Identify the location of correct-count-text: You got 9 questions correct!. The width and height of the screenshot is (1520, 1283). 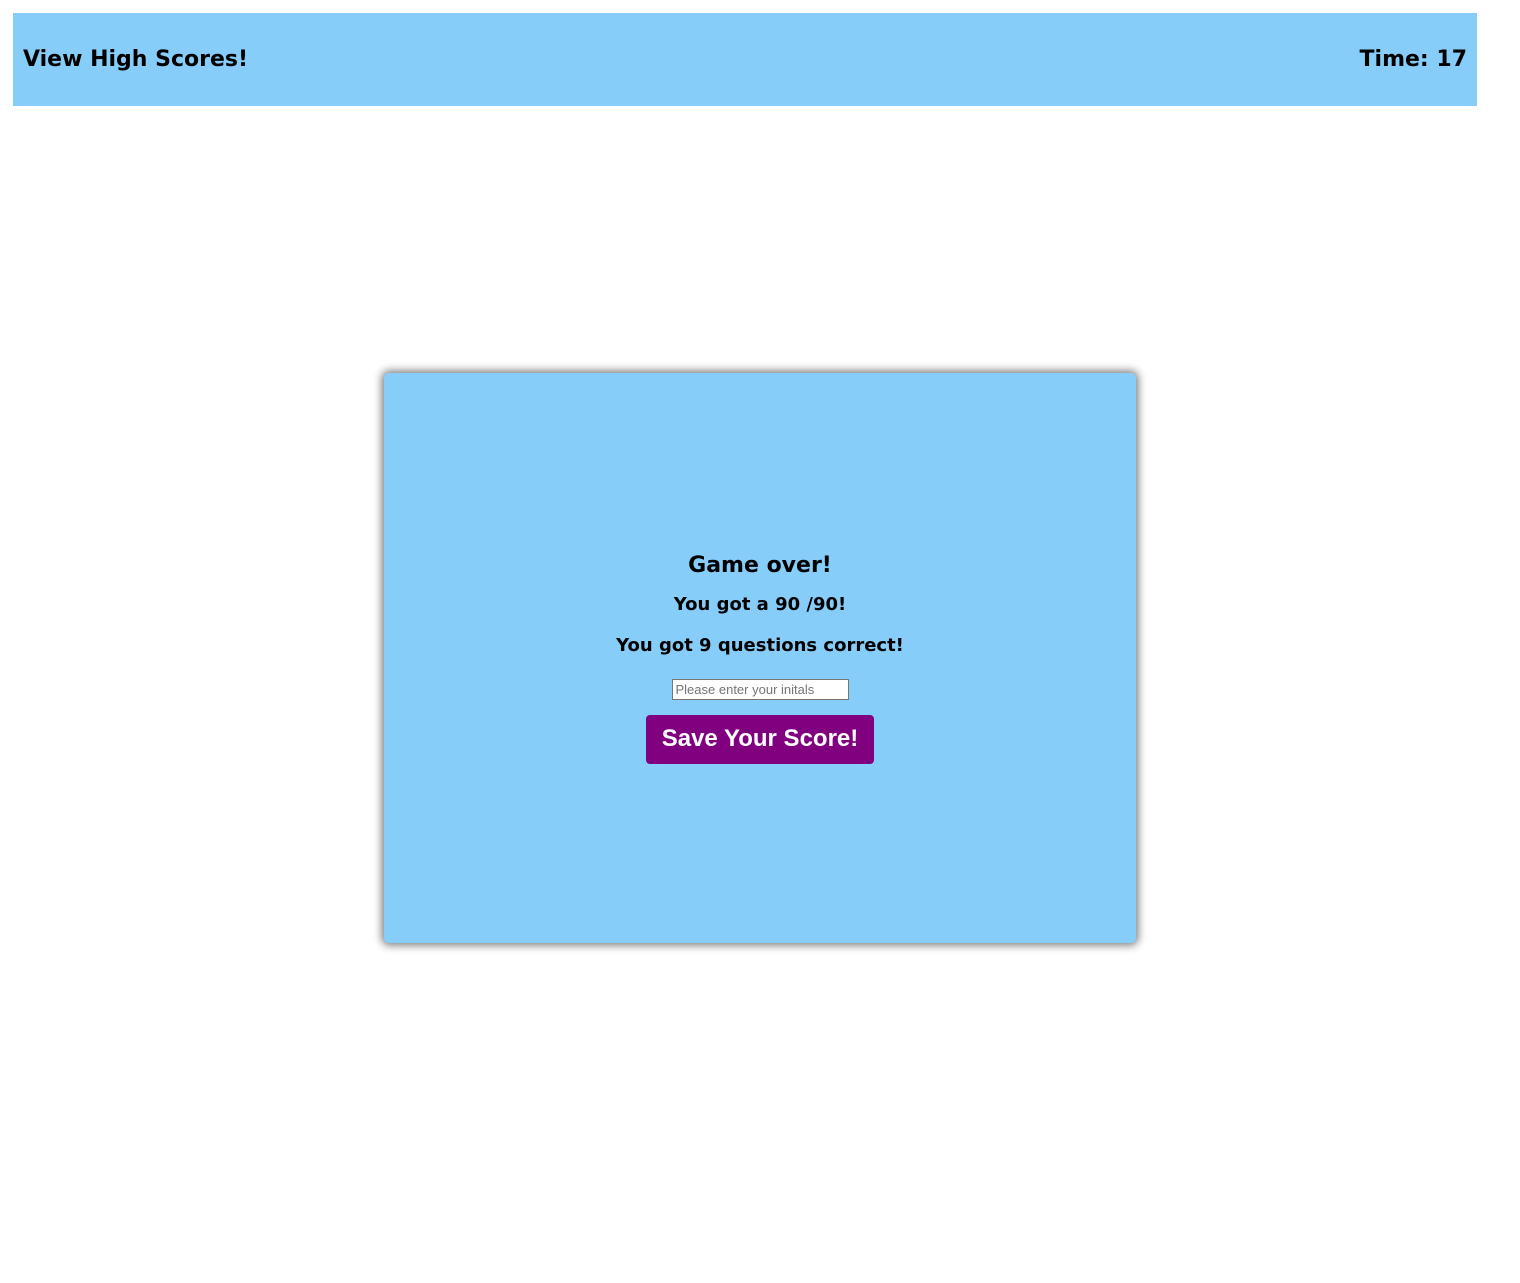
(760, 645).